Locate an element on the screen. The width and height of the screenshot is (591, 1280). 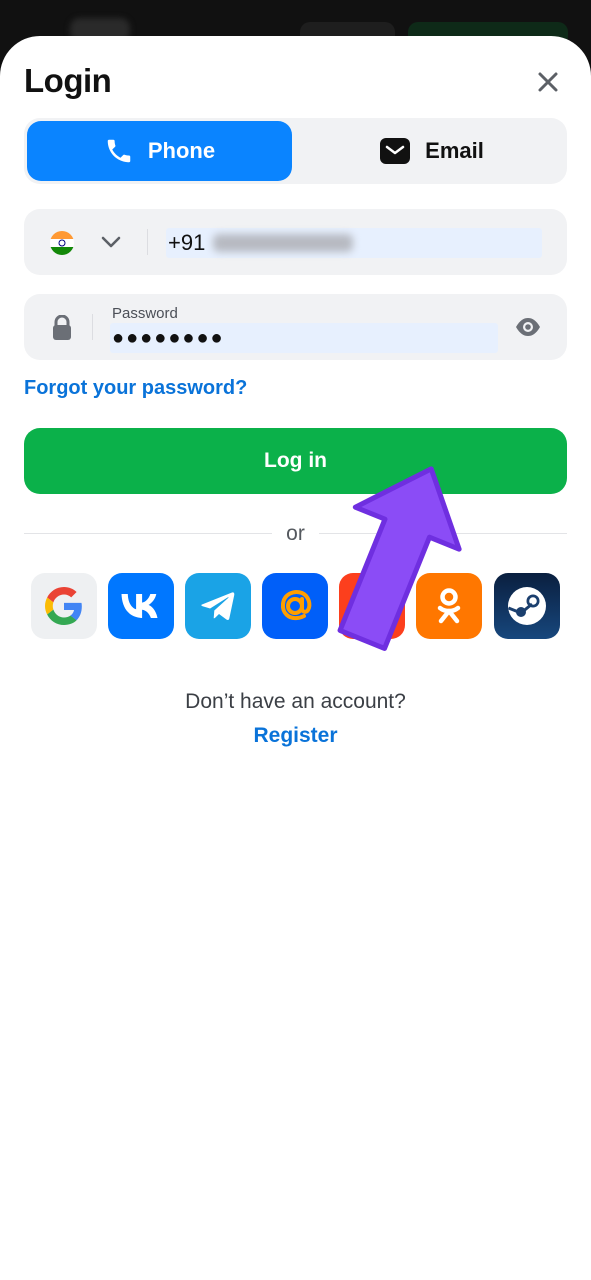
india-flag-icon is located at coordinates (62, 243).